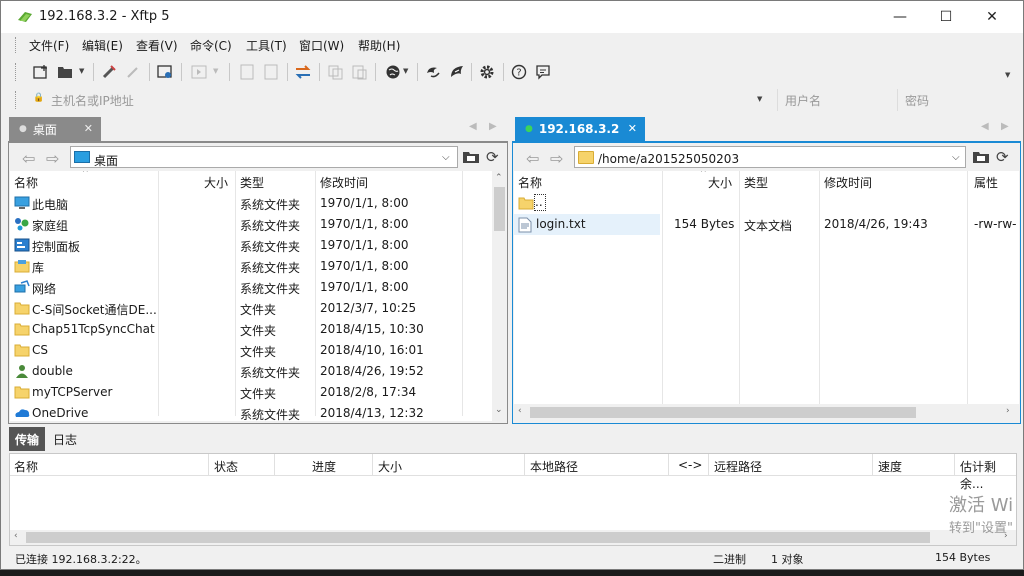  Describe the element at coordinates (956, 157) in the screenshot. I see `right-path-dropdown-icon: ⌵` at that location.